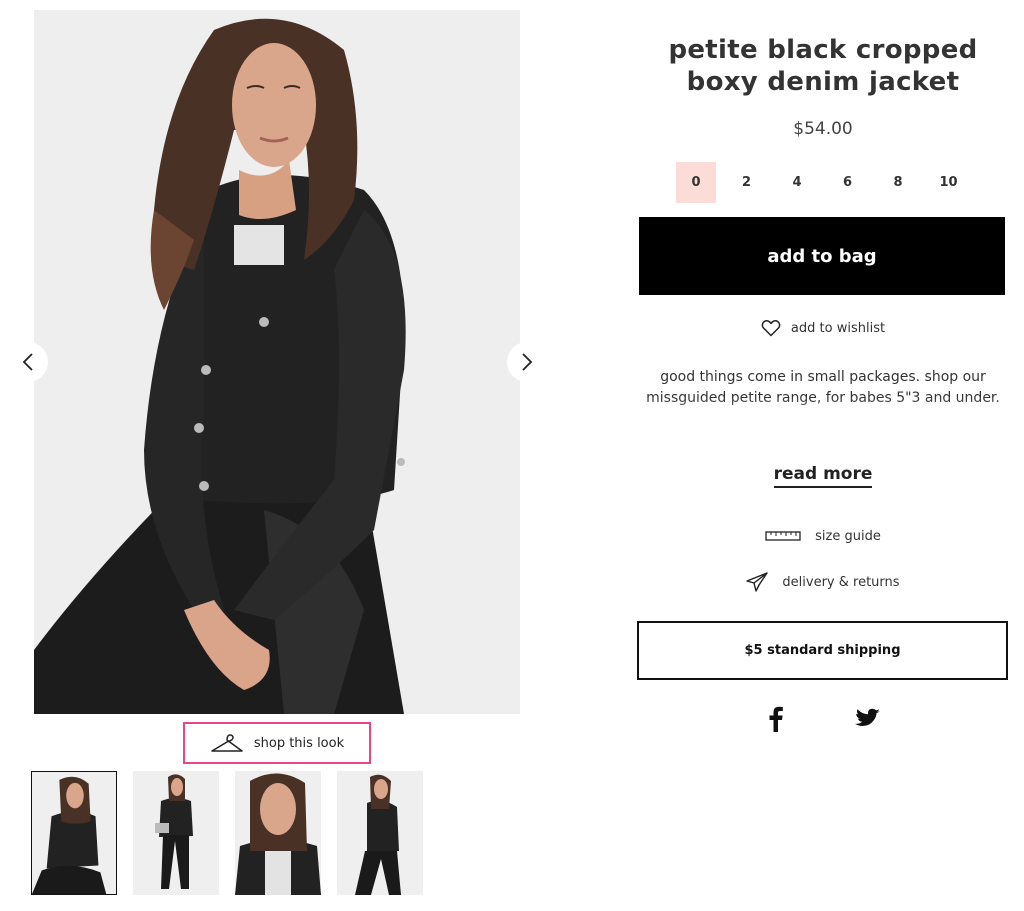  I want to click on shipping-label: $5 standard shipping, so click(822, 650).